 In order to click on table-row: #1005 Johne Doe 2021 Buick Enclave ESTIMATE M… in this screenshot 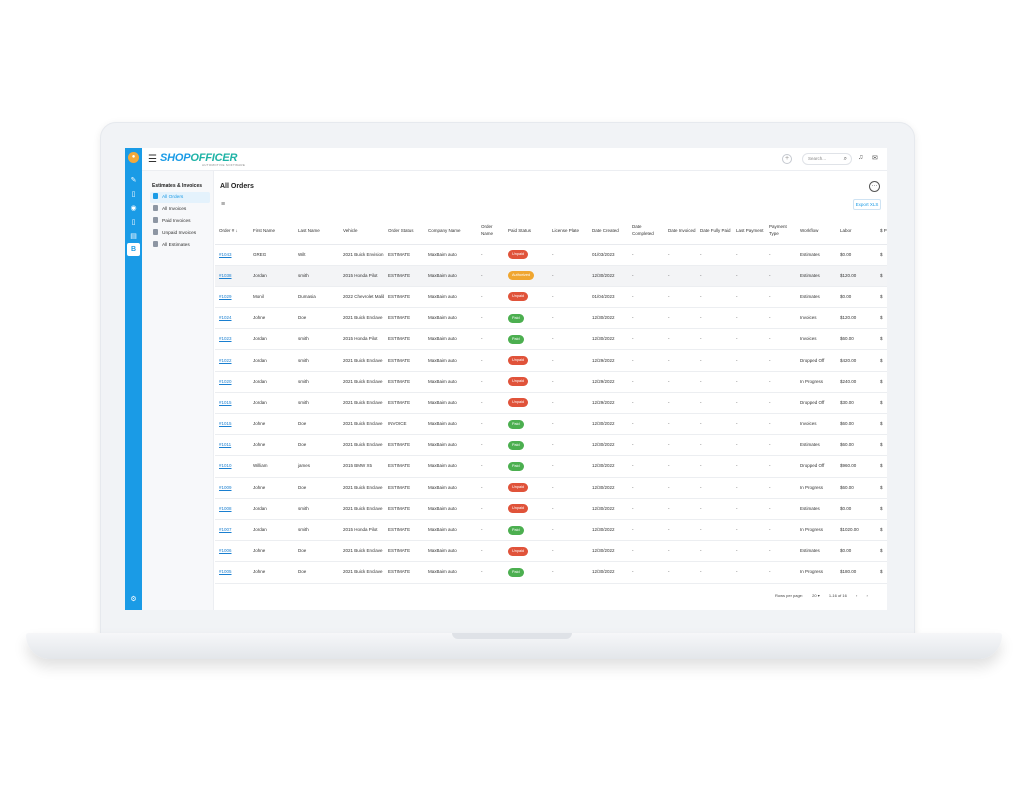, I will do `click(551, 572)`.